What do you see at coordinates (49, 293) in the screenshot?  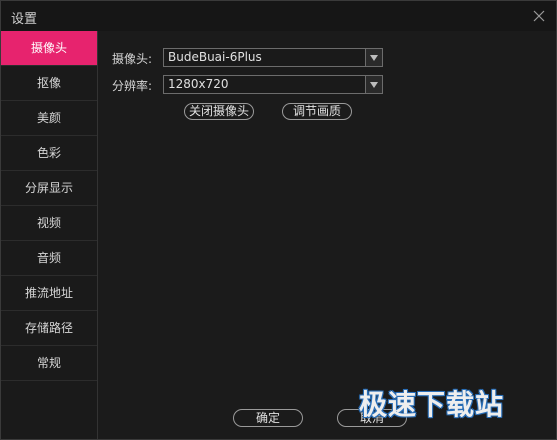 I see `sidebar-item-stream-url: 推流地址` at bounding box center [49, 293].